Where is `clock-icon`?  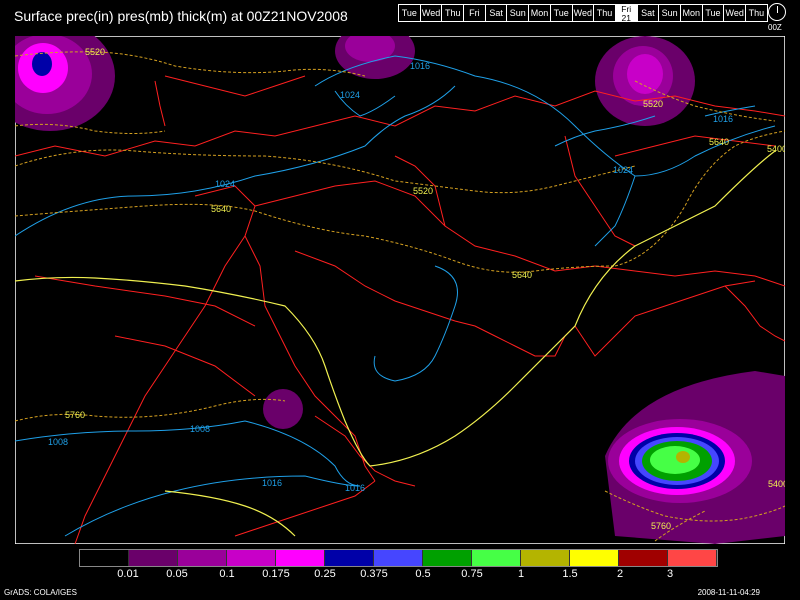
clock-icon is located at coordinates (777, 12).